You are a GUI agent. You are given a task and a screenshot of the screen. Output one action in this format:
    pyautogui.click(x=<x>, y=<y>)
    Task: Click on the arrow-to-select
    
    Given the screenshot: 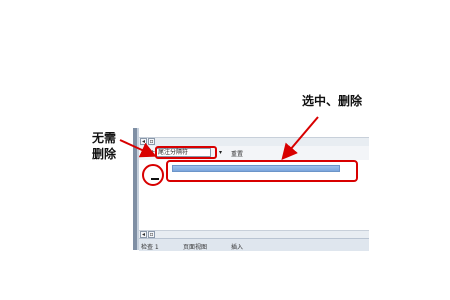 What is the action you would take?
    pyautogui.click(x=138, y=148)
    